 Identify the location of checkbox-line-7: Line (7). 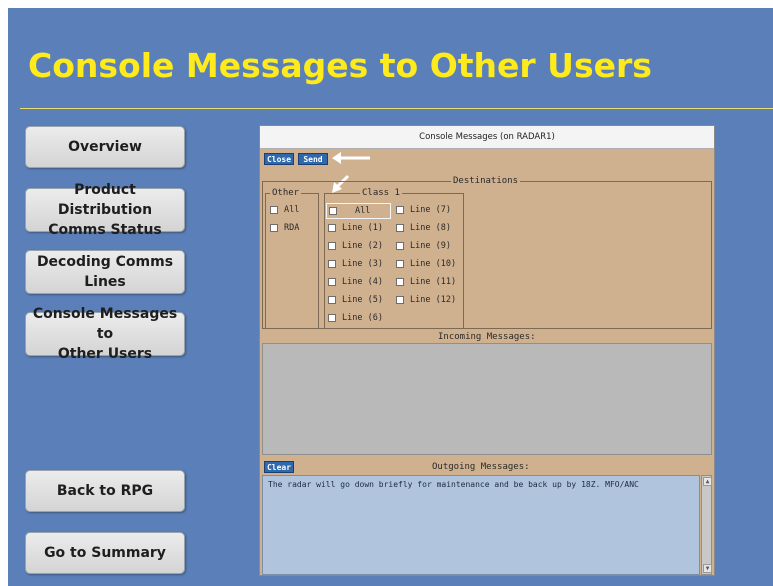
(423, 210).